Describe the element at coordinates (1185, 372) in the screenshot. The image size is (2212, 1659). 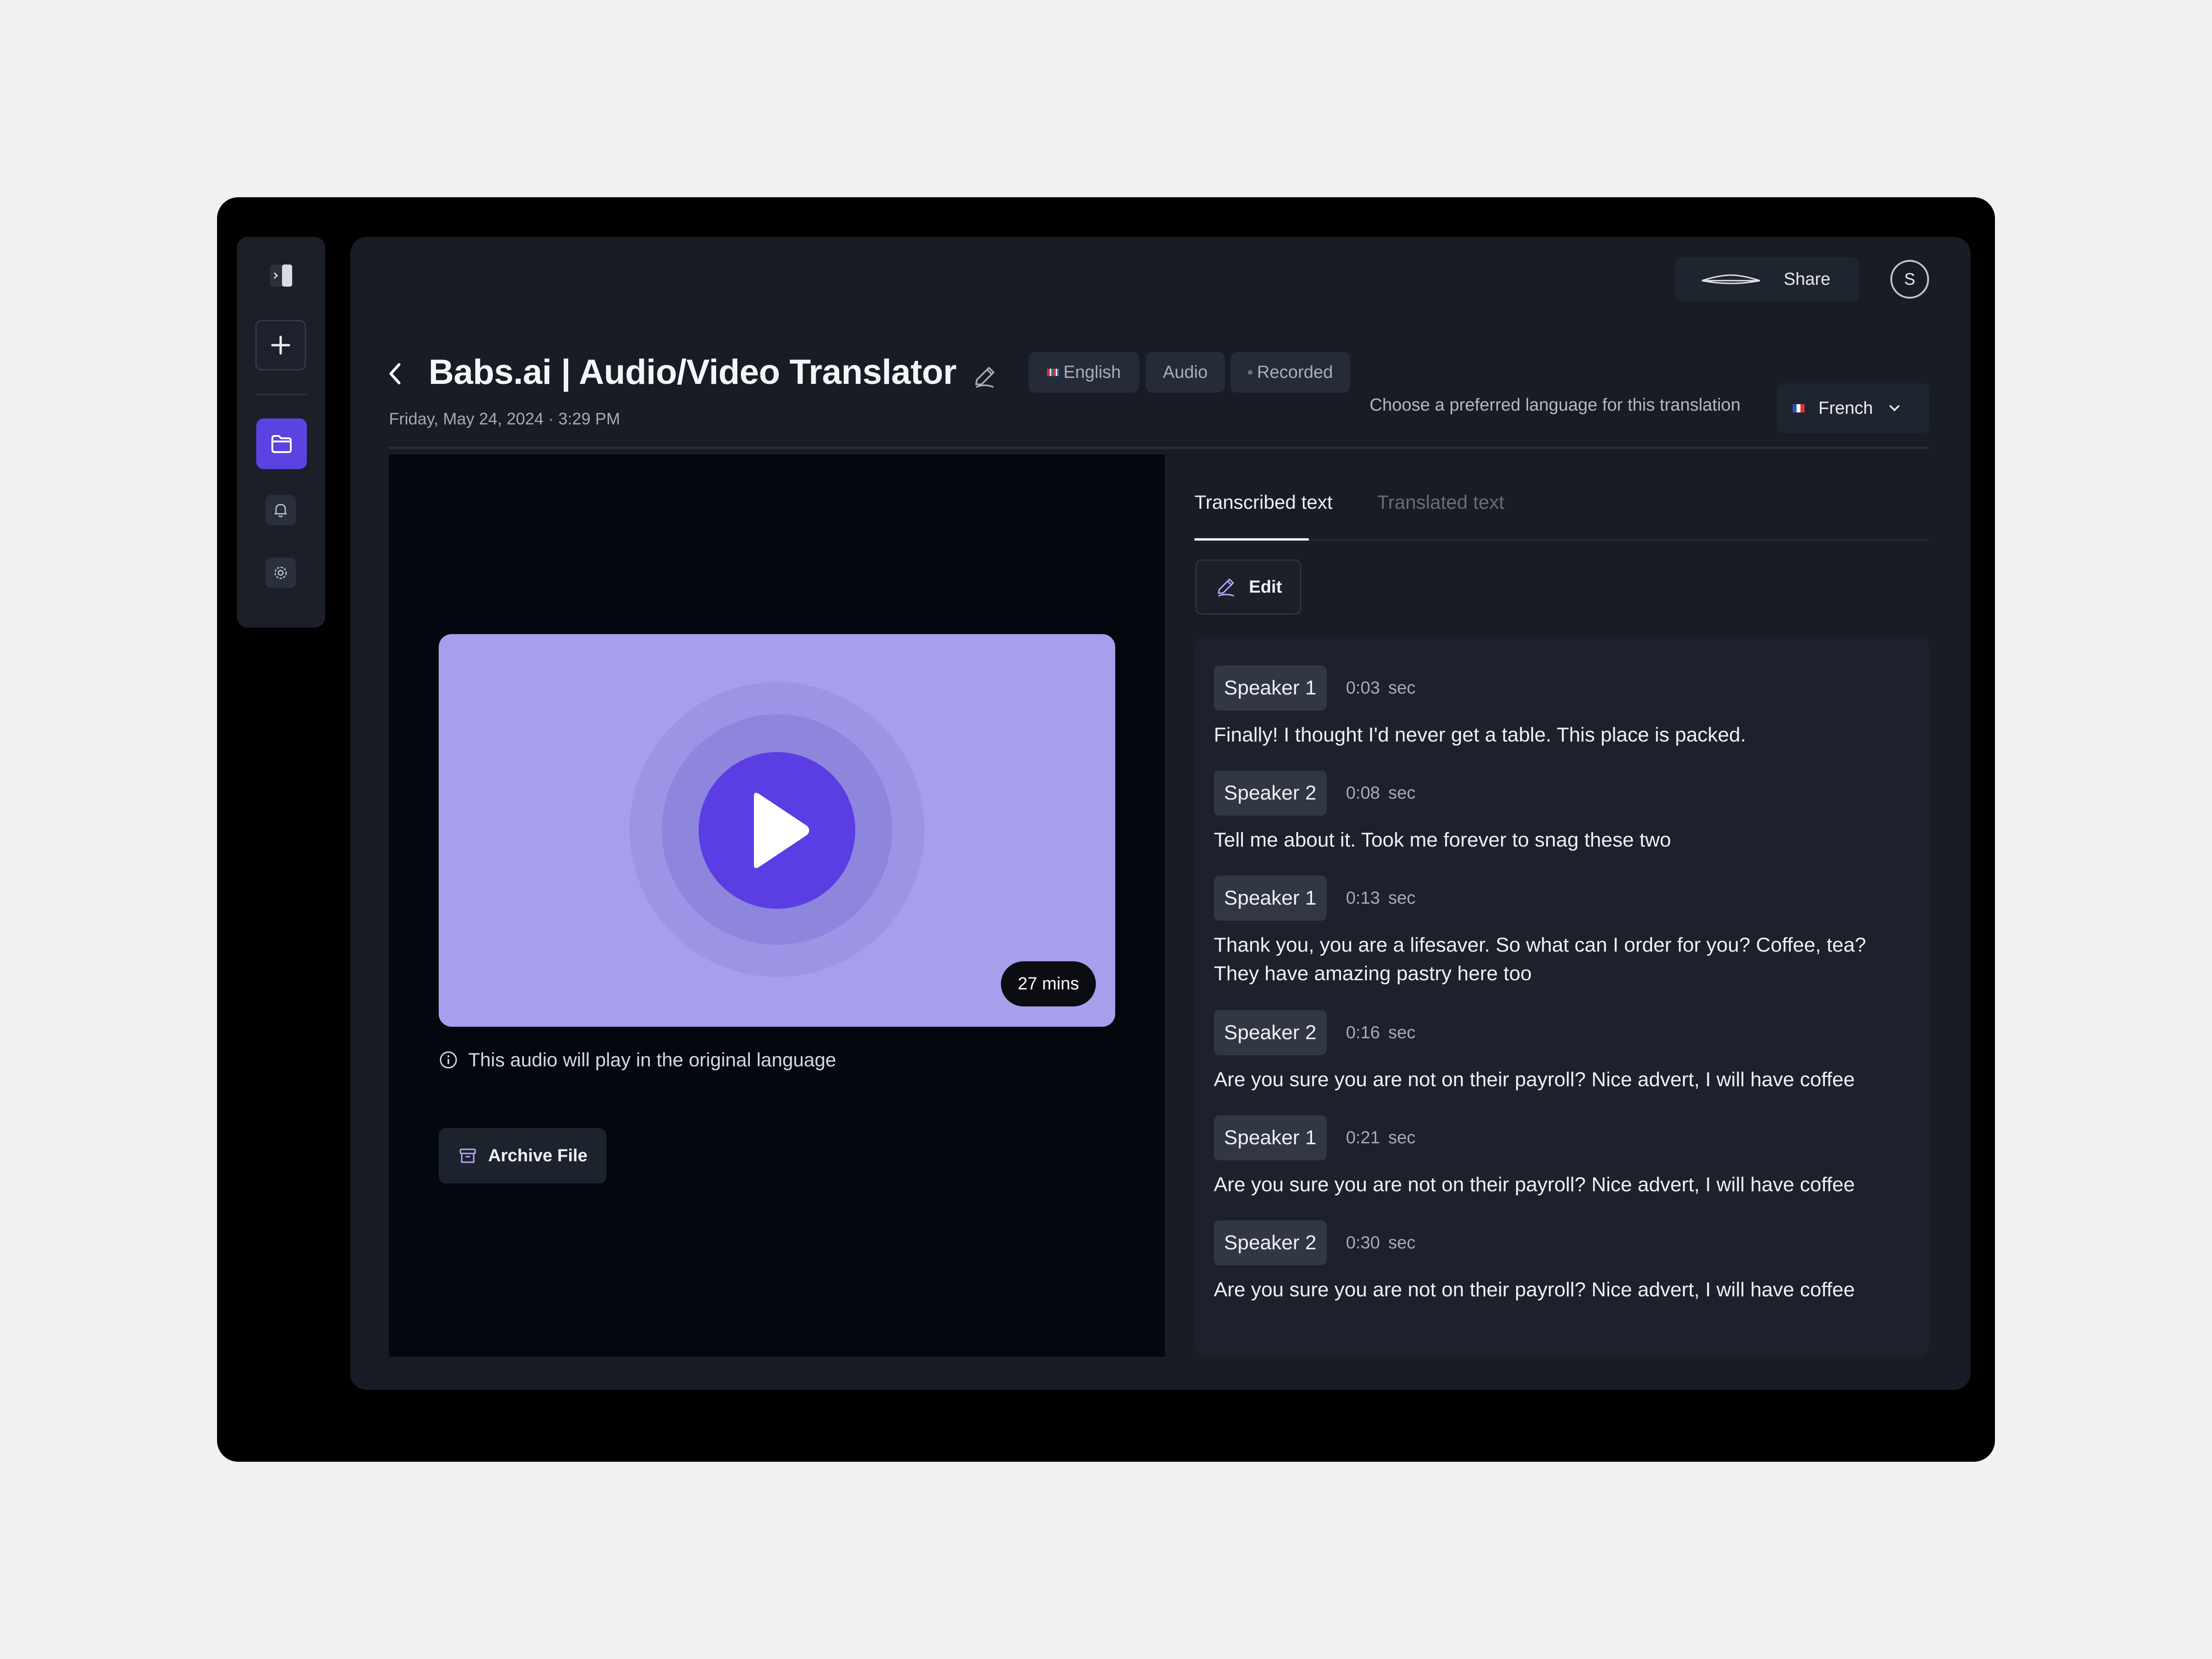
I see `media-type-tag: Audio` at that location.